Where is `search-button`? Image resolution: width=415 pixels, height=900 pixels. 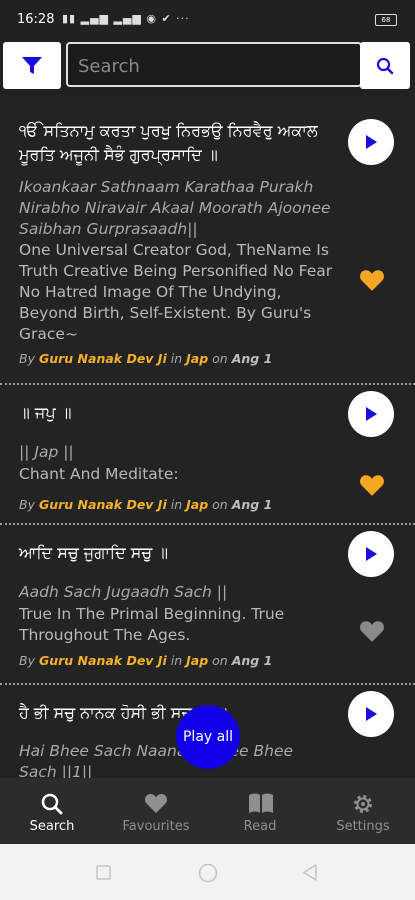 search-button is located at coordinates (385, 65).